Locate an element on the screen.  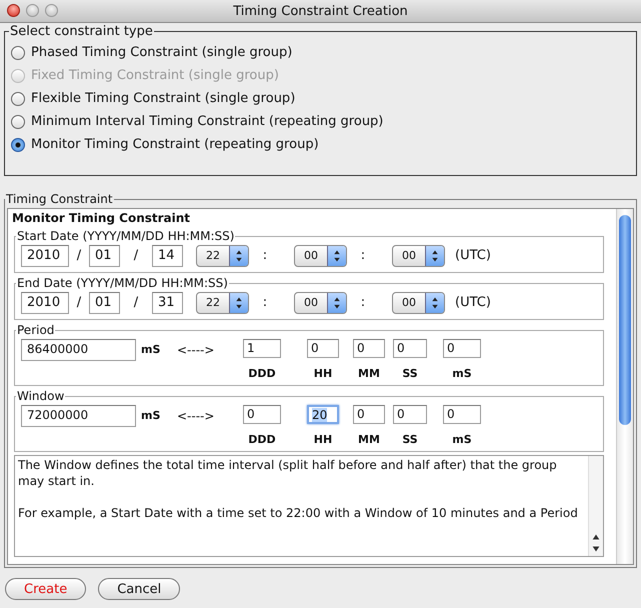
group-legend: Select constraint type is located at coordinates (81, 31).